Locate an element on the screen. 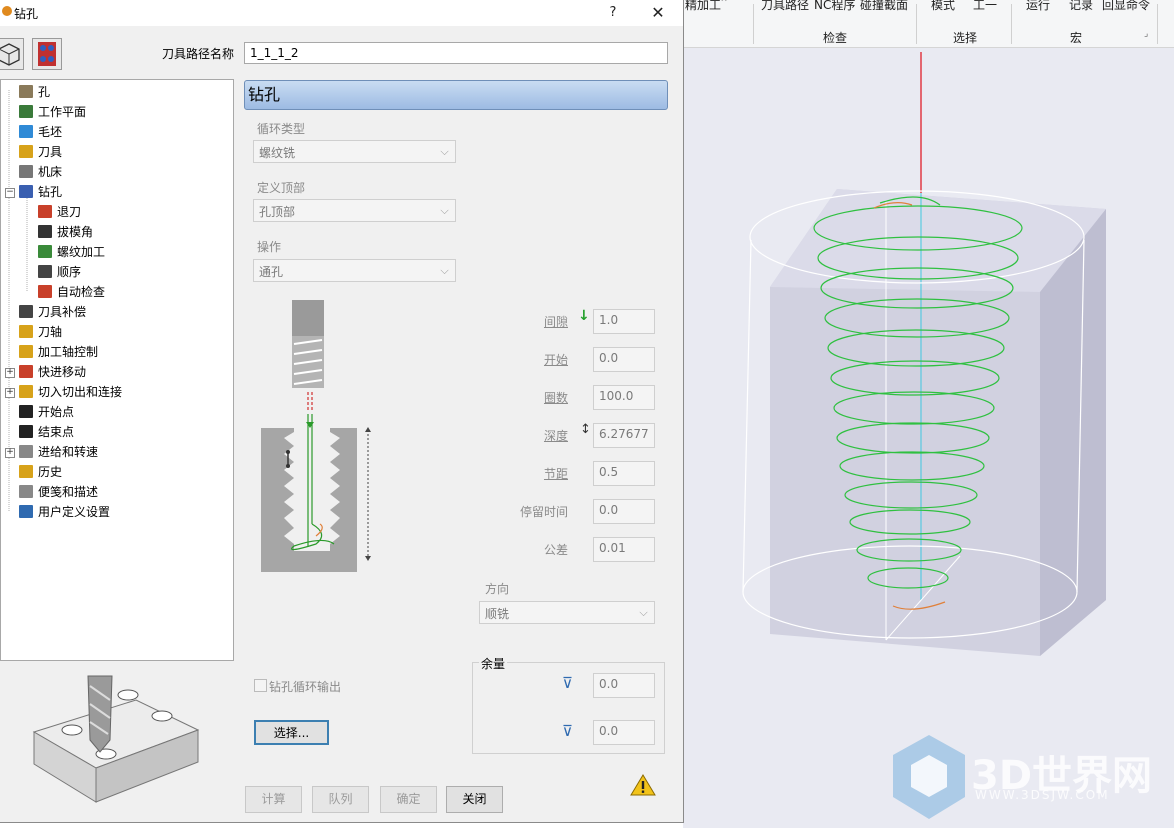  retract-icon is located at coordinates (45, 211).